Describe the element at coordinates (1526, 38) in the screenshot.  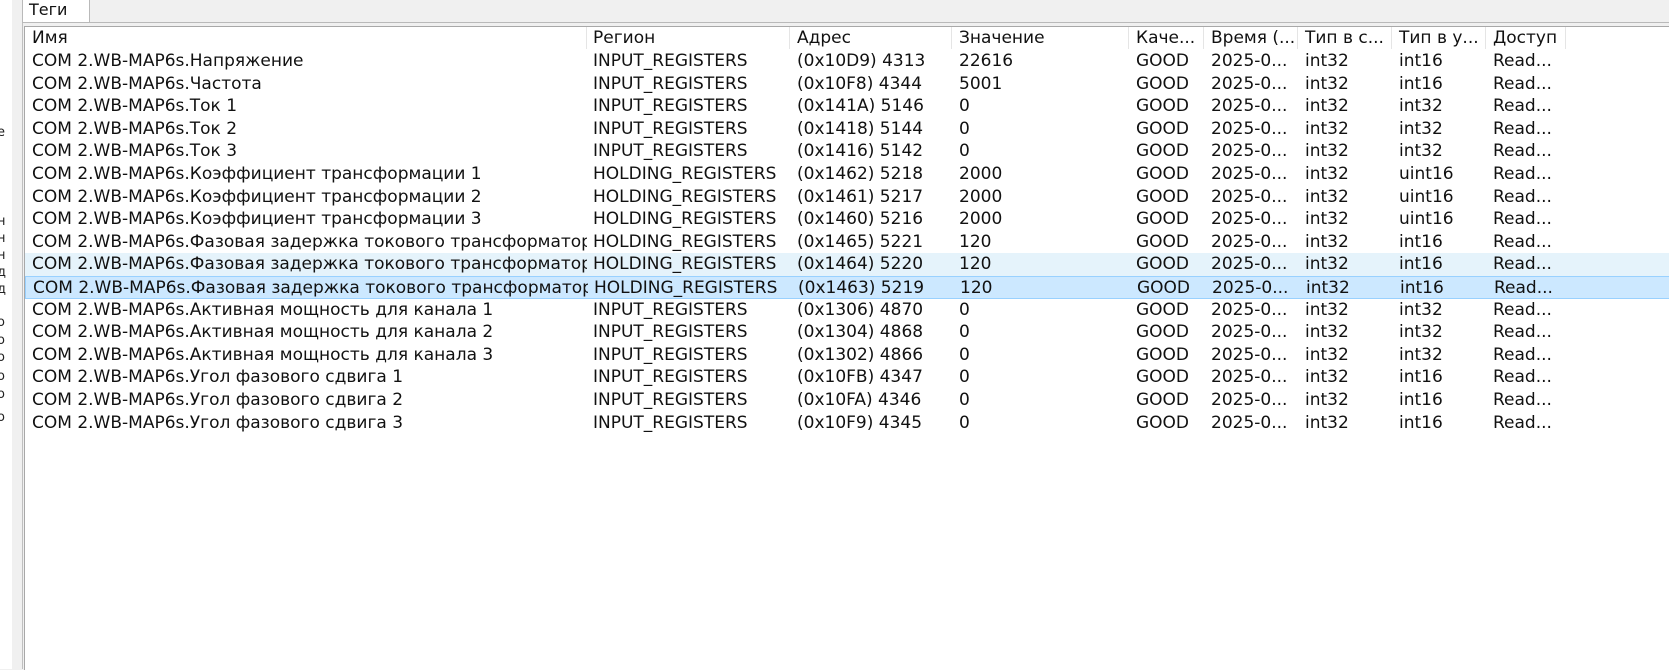
I see `header-col-access: Доступ` at that location.